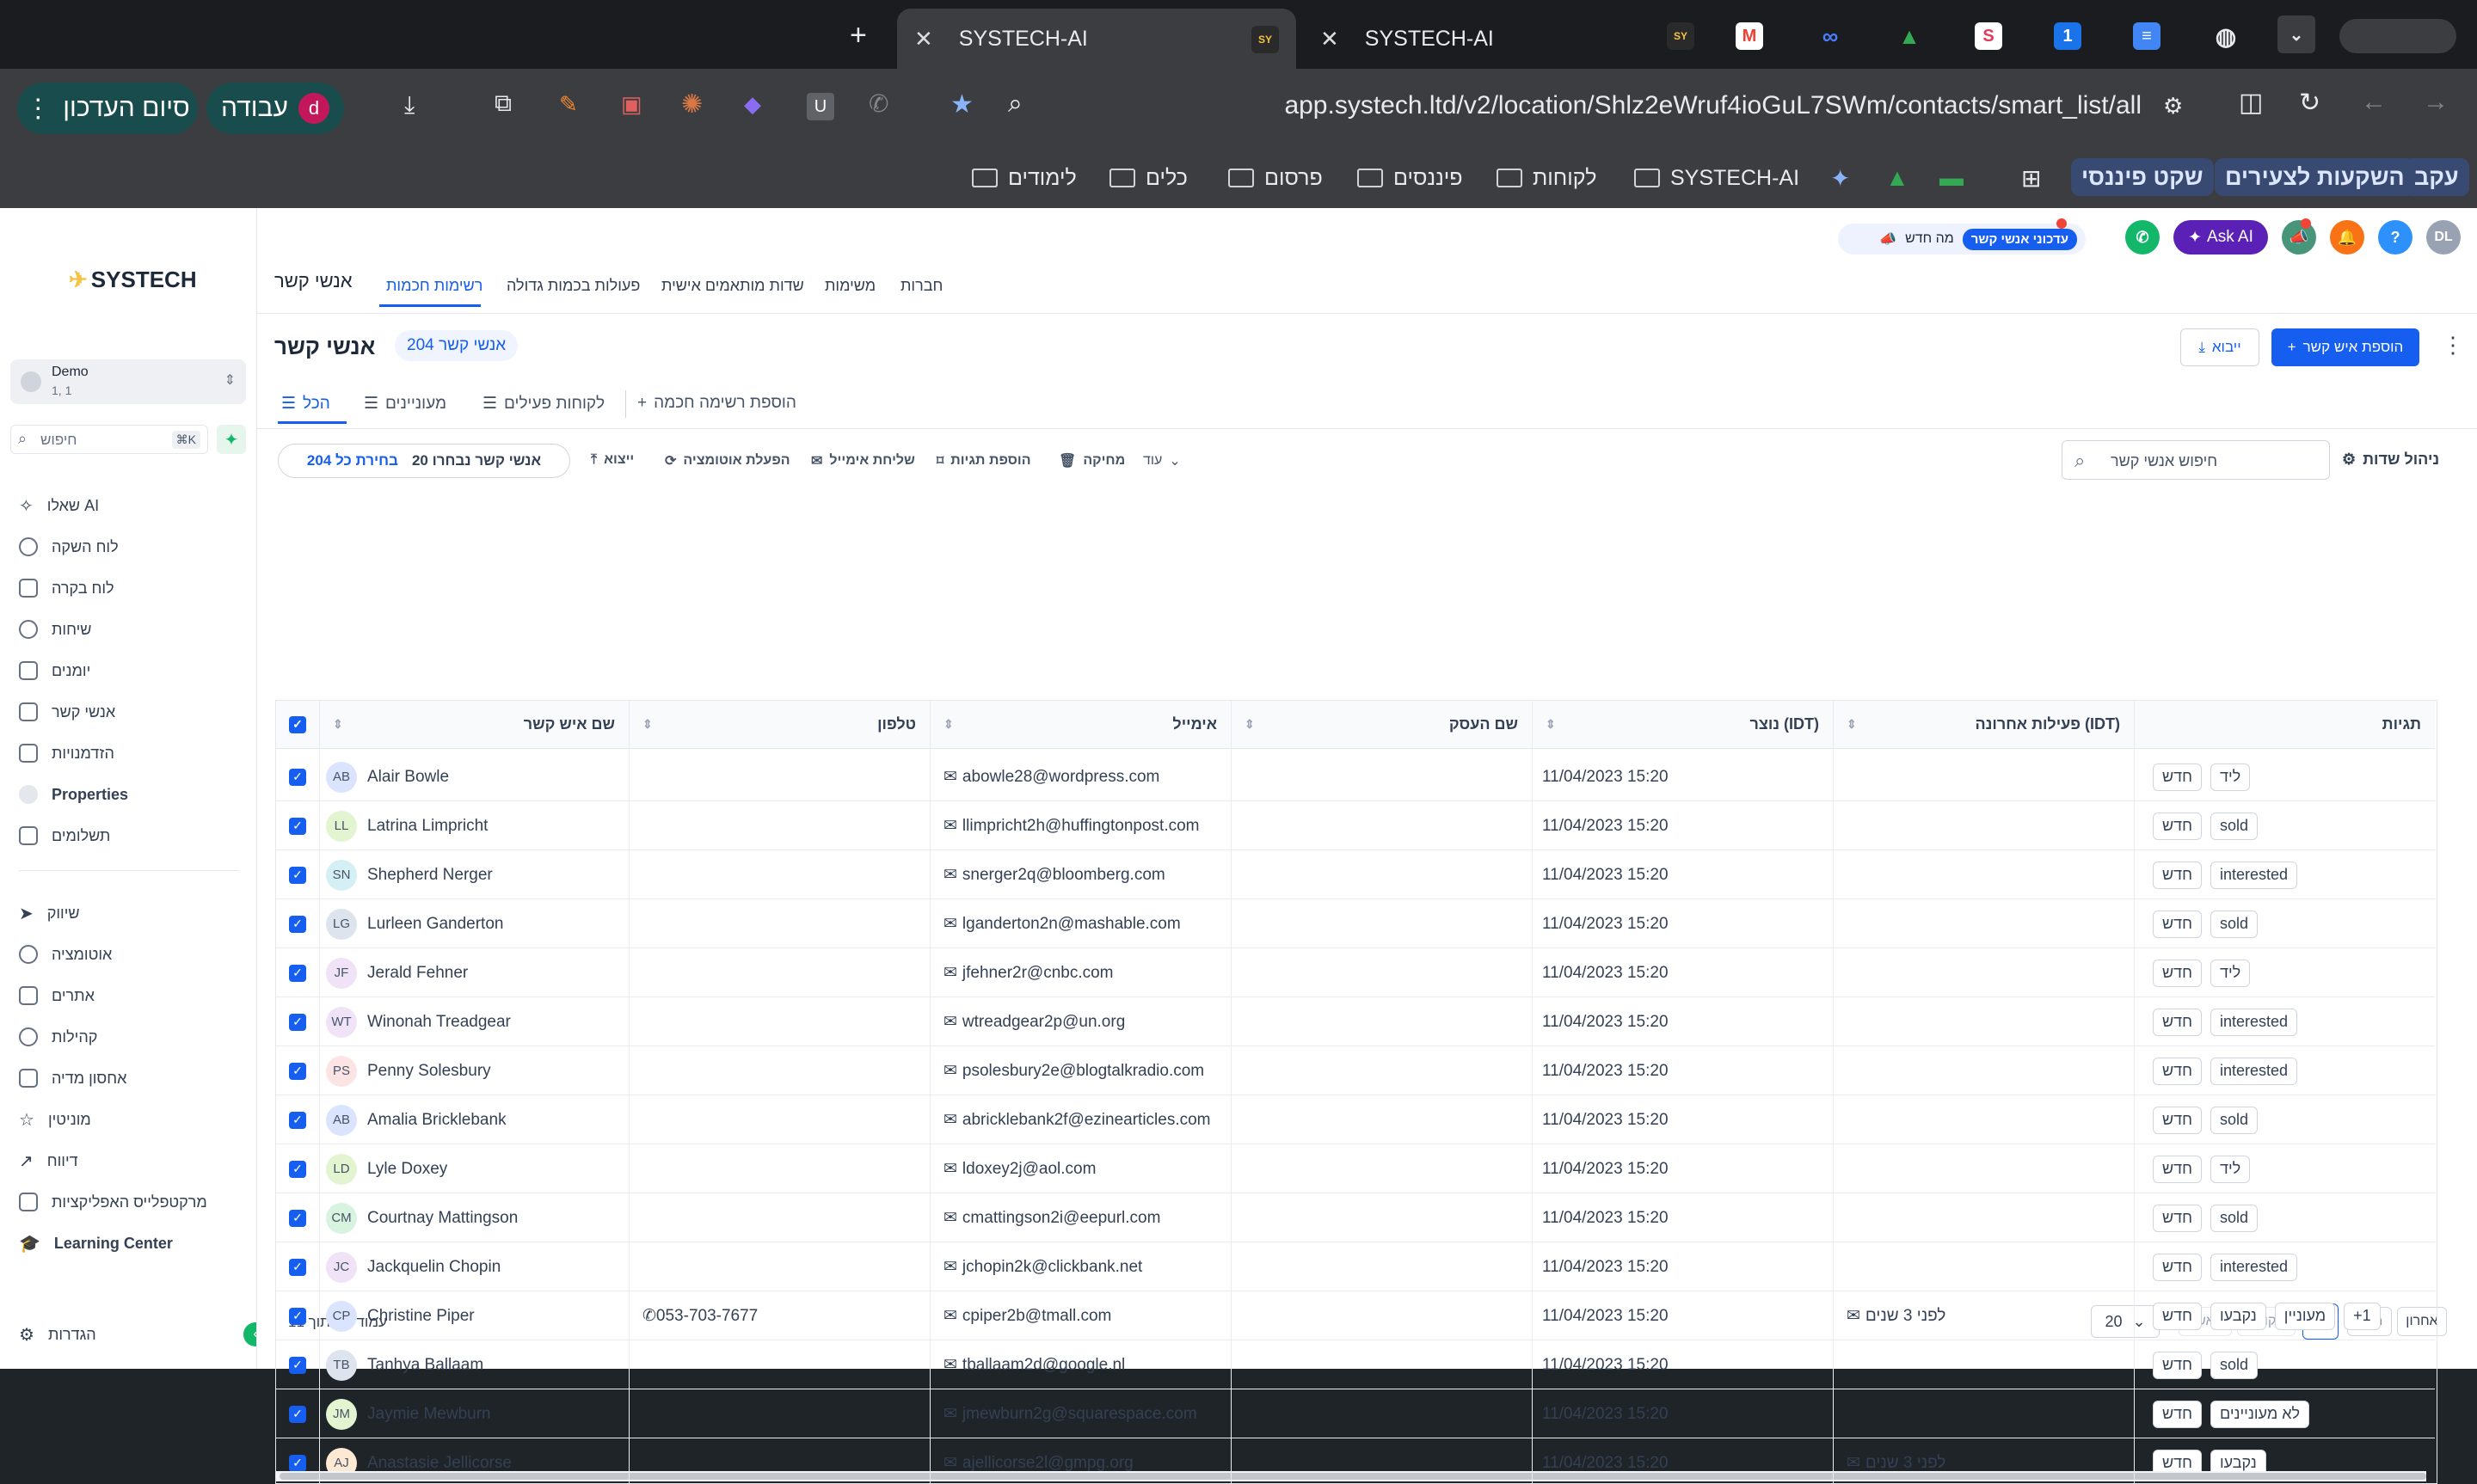 This screenshot has height=1484, width=2477. Describe the element at coordinates (231, 439) in the screenshot. I see `quick-action-icon: ✦` at that location.